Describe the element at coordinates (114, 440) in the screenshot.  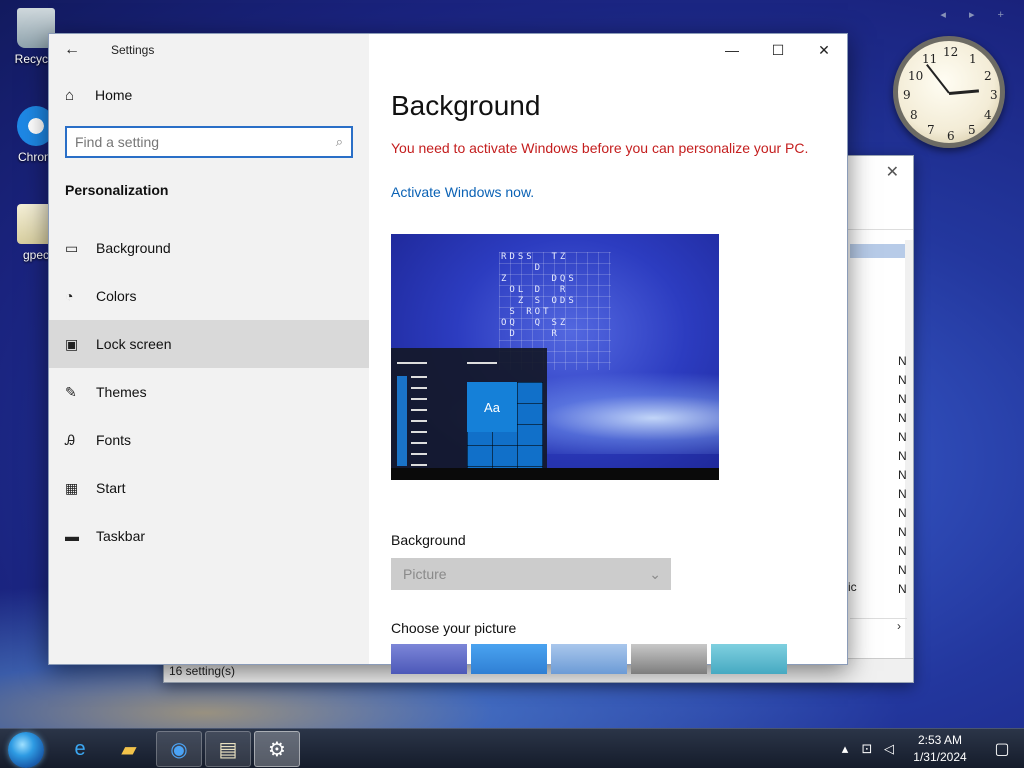
I see `sidebar-item-label: Fonts` at that location.